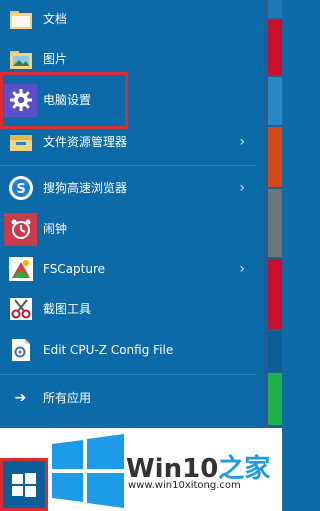  What do you see at coordinates (74, 269) in the screenshot?
I see `menu-item-label: FSCapture` at bounding box center [74, 269].